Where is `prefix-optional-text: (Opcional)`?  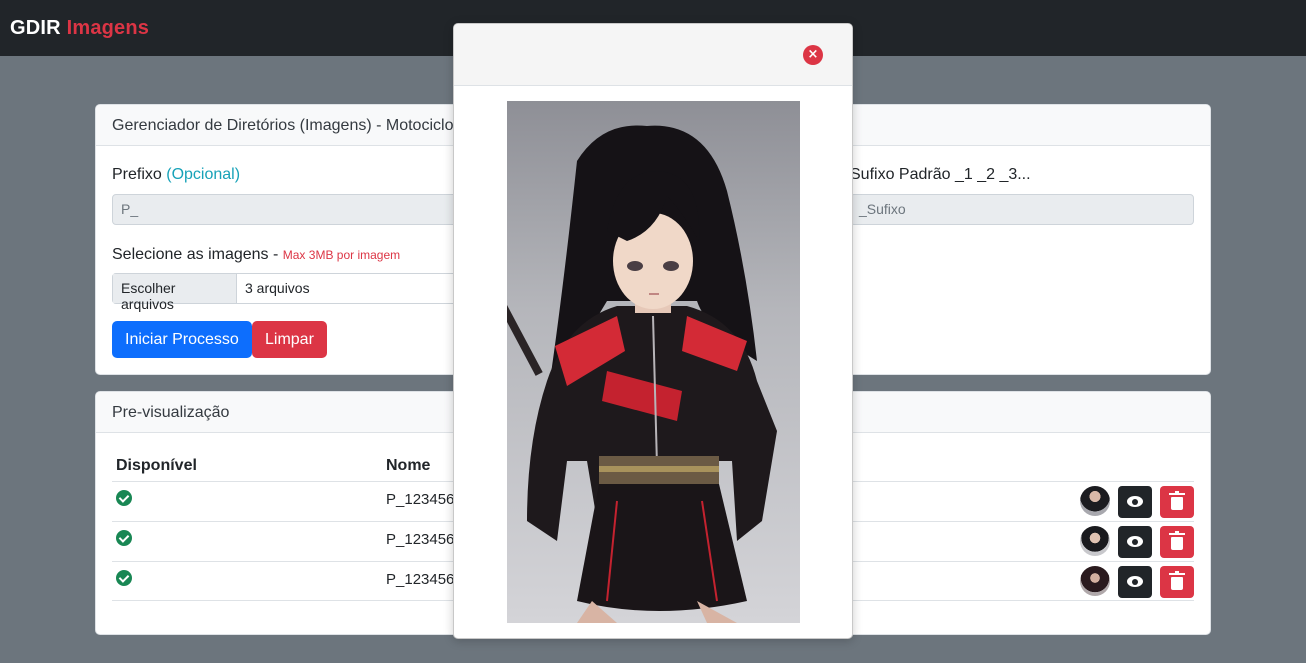
prefix-optional-text: (Opcional) is located at coordinates (203, 174).